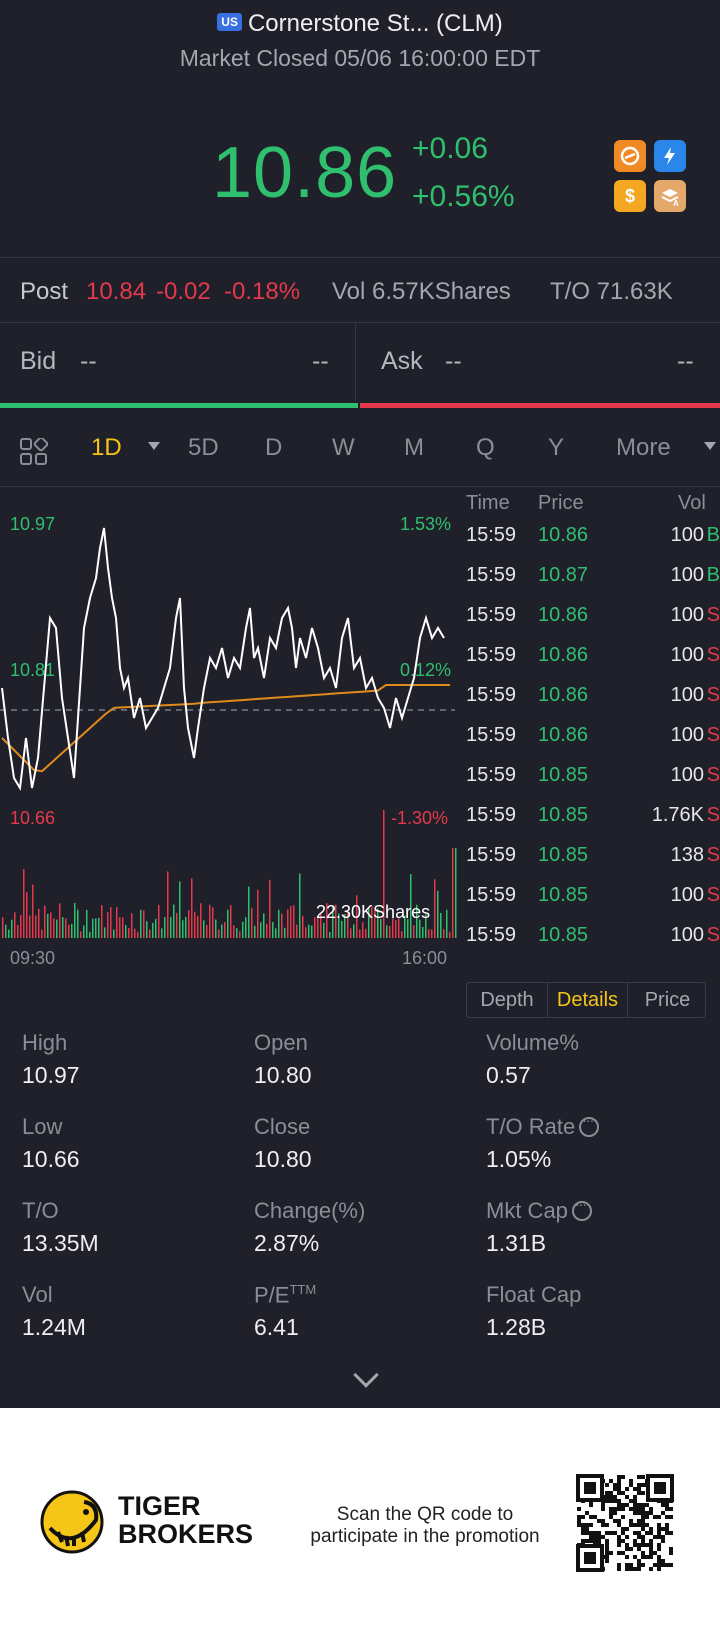  I want to click on stat-label: Close, so click(282, 1126).